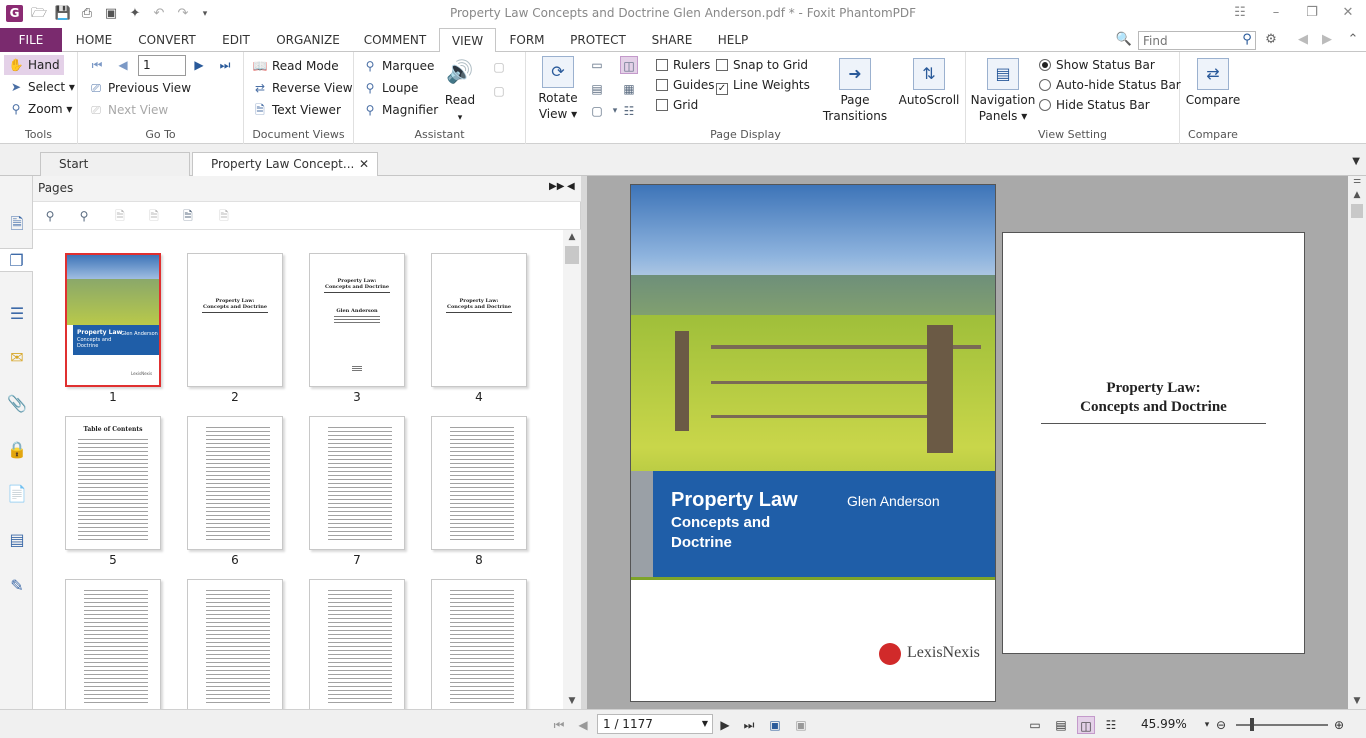 The height and width of the screenshot is (738, 1366). What do you see at coordinates (1110, 85) in the screenshot?
I see `autohide-status-bar-radio: Auto-hide Status Bar` at bounding box center [1110, 85].